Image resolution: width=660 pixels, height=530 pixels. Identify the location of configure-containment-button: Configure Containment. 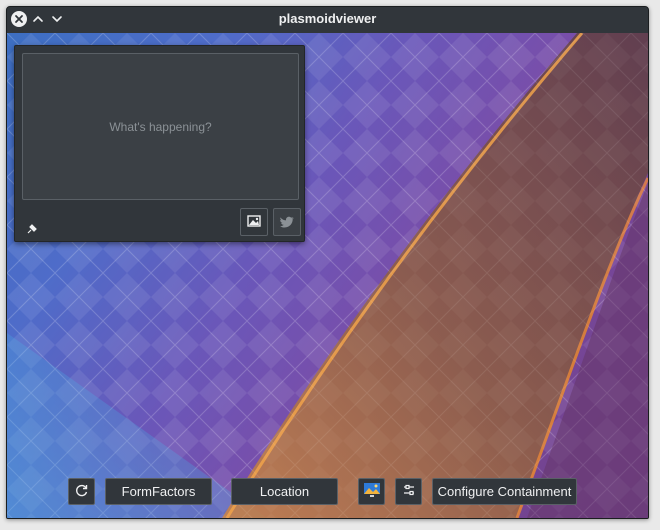
(504, 491).